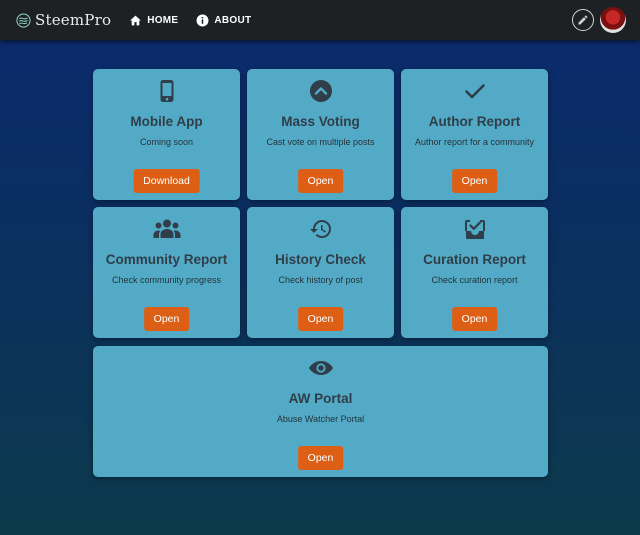  What do you see at coordinates (320, 259) in the screenshot?
I see `card-title: History Check` at bounding box center [320, 259].